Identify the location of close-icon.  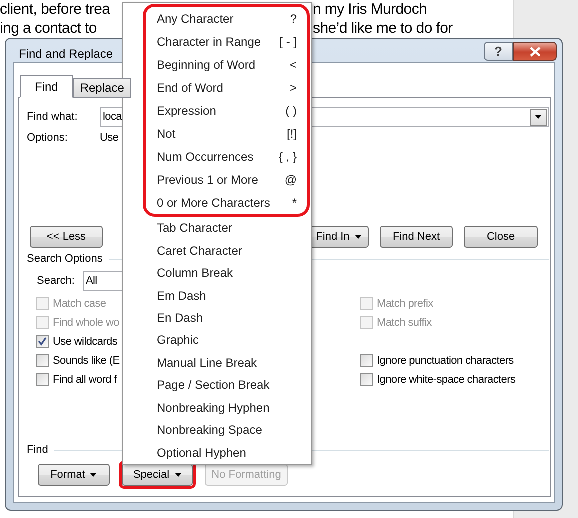
(535, 51).